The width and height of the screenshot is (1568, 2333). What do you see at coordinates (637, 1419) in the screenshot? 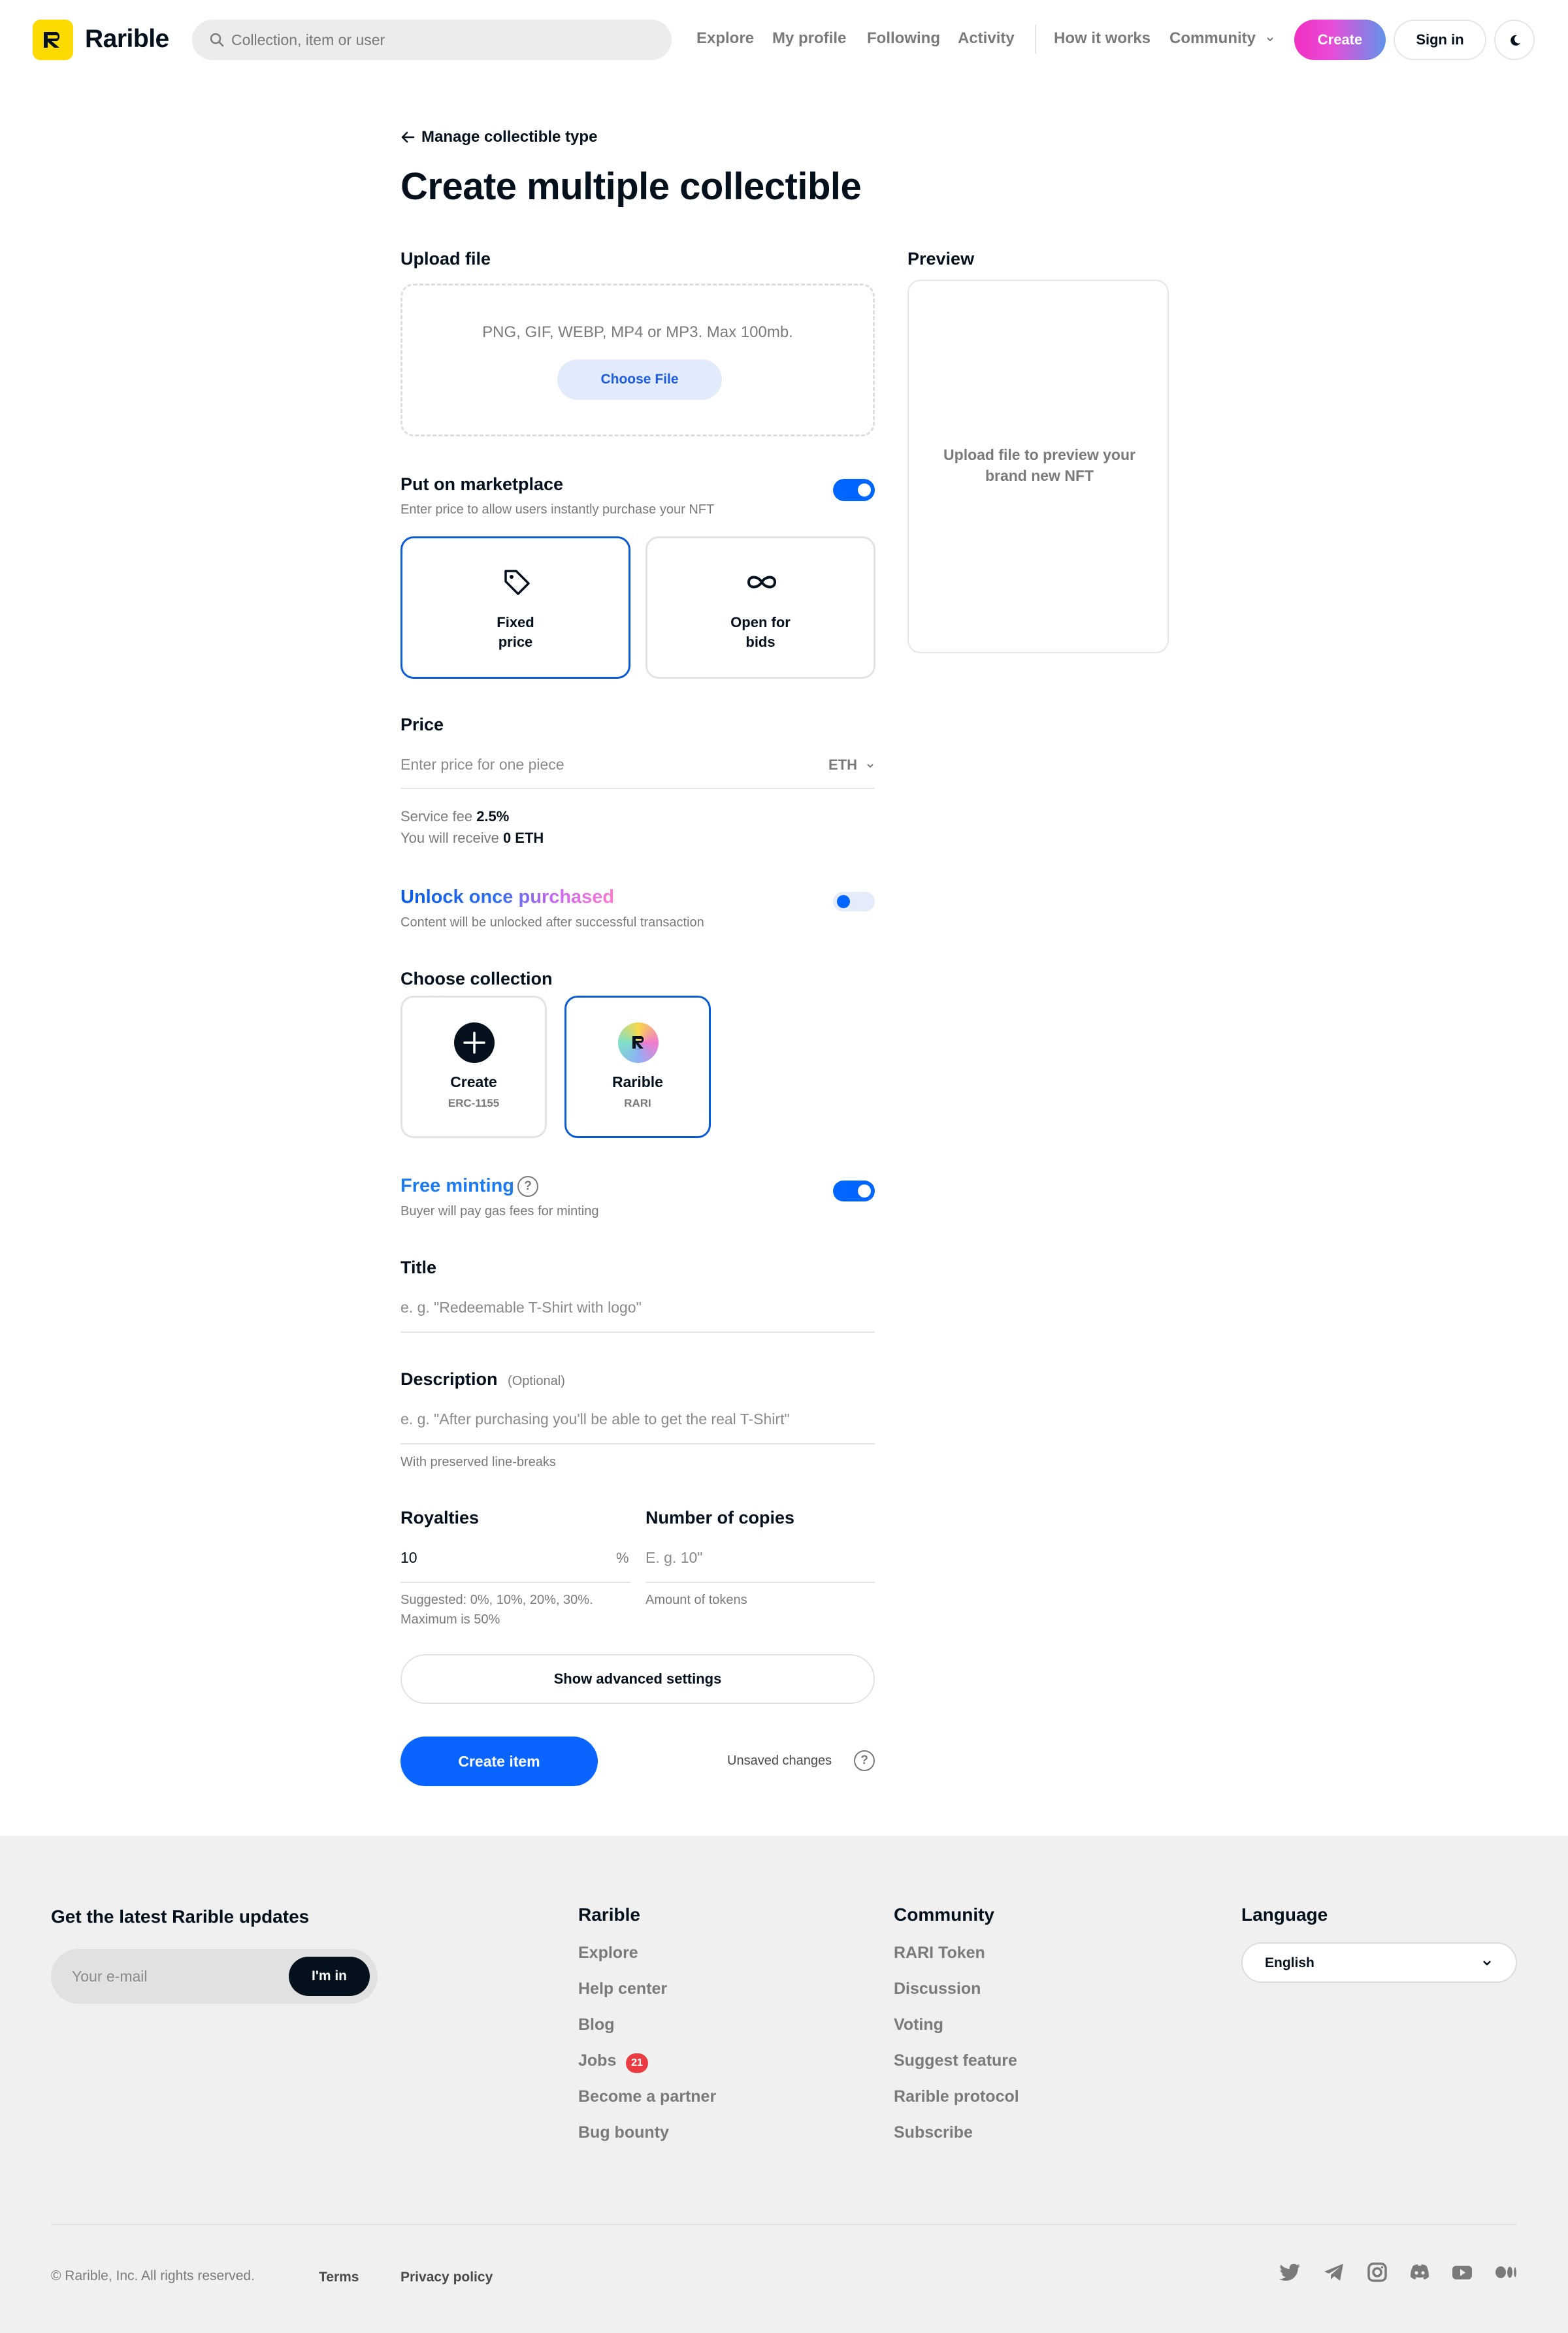
I see `description-input` at bounding box center [637, 1419].